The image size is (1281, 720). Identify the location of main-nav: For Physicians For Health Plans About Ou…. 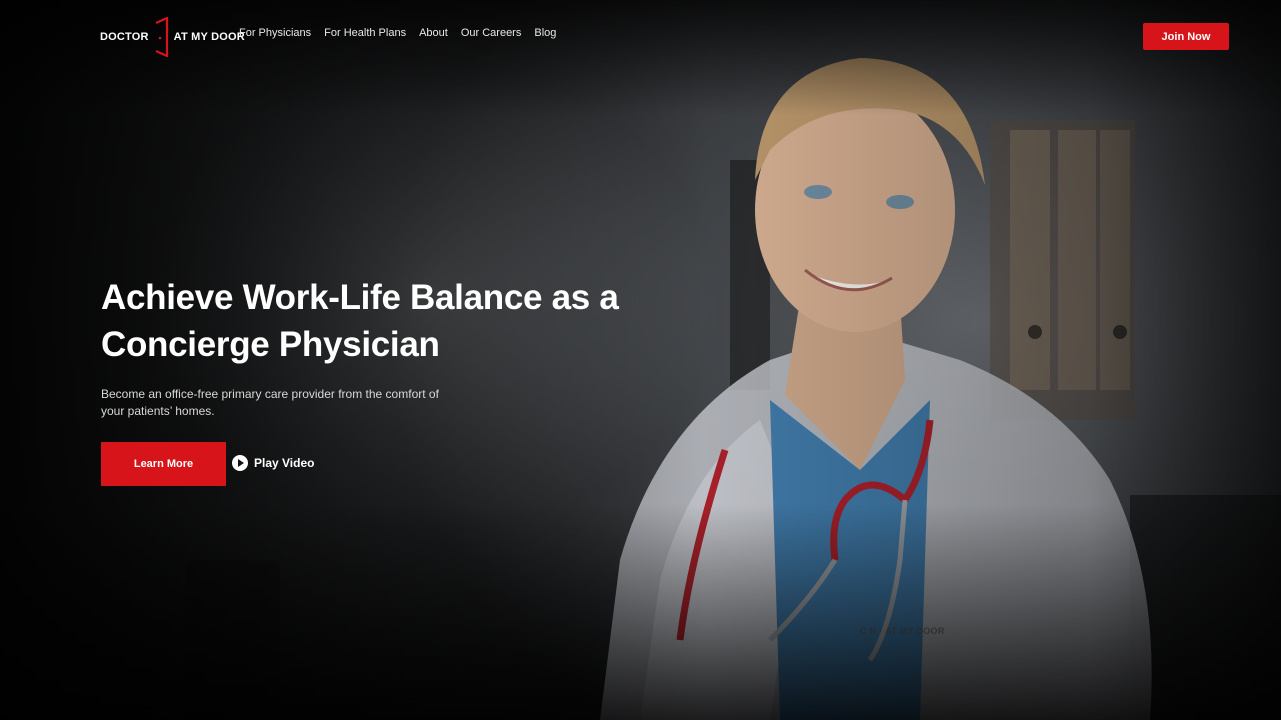
(404, 33).